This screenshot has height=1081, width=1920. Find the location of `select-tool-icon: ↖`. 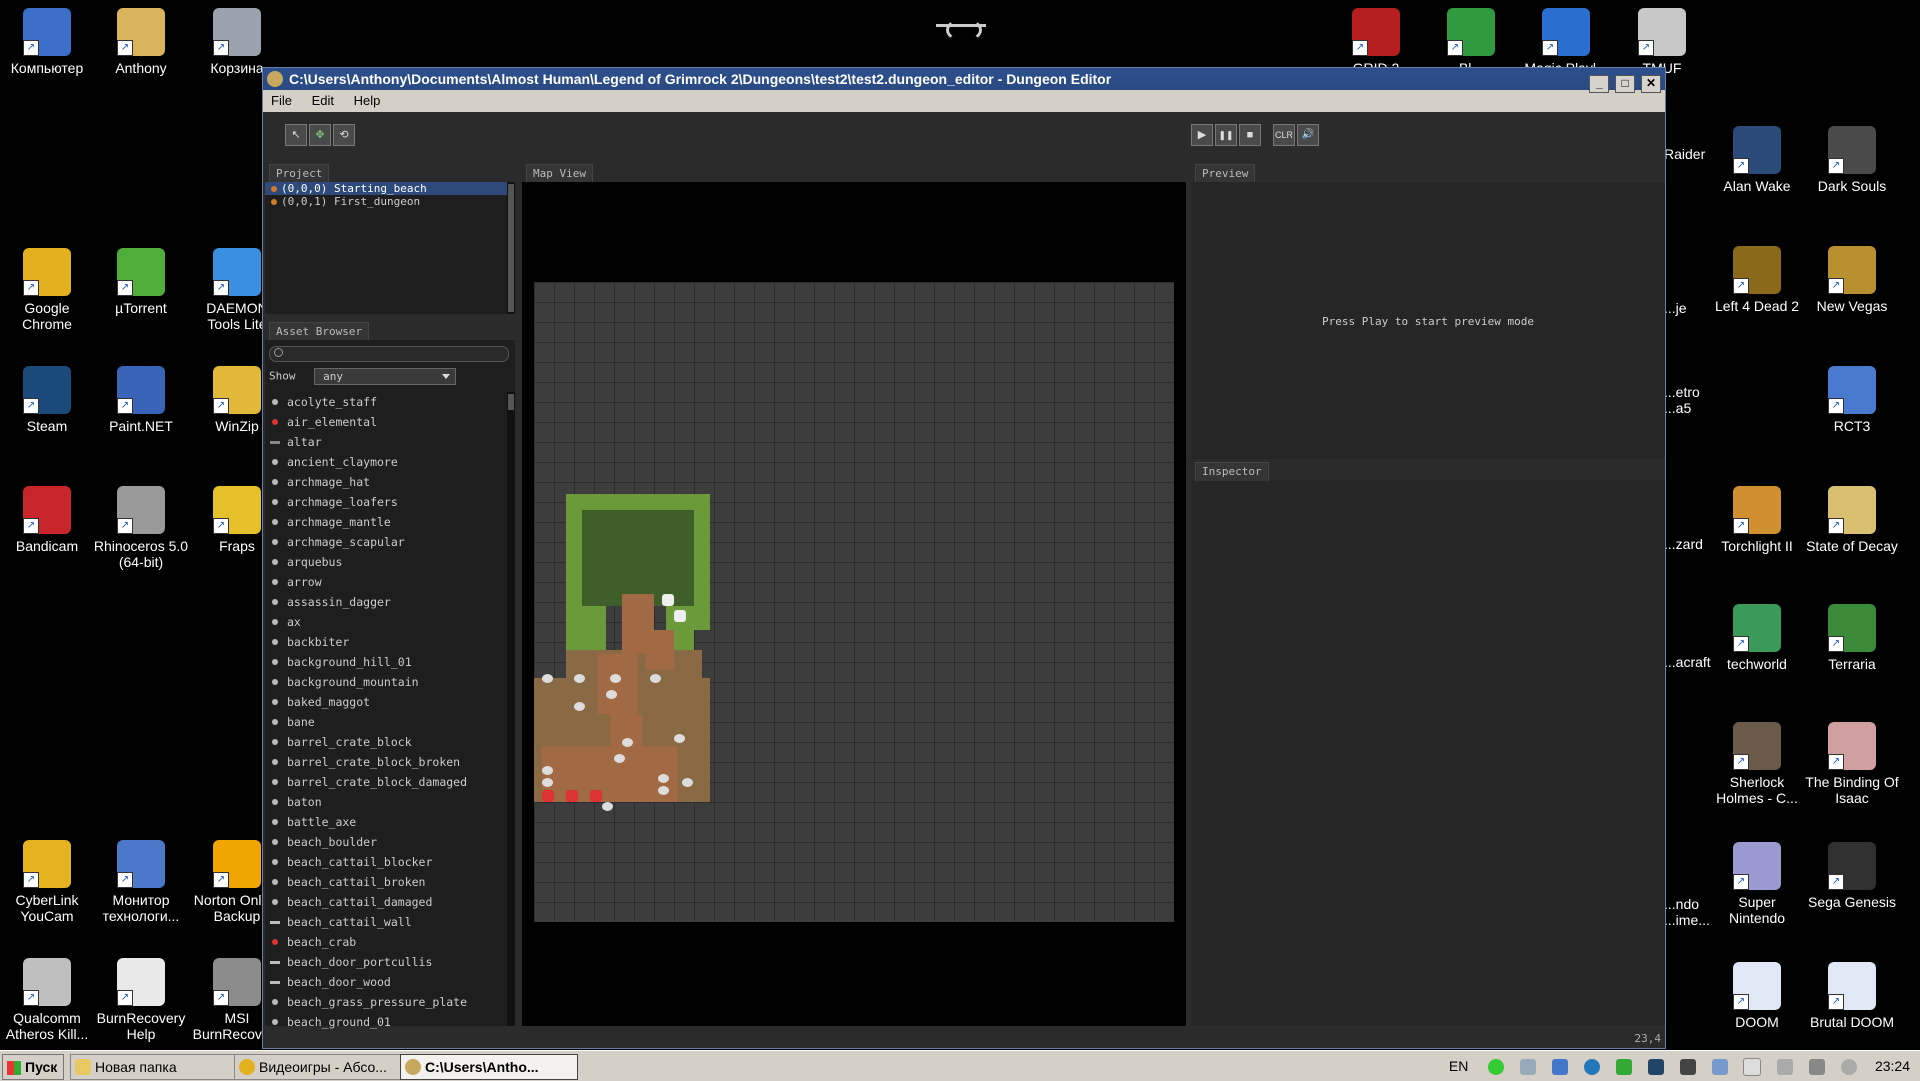

select-tool-icon: ↖ is located at coordinates (296, 135).